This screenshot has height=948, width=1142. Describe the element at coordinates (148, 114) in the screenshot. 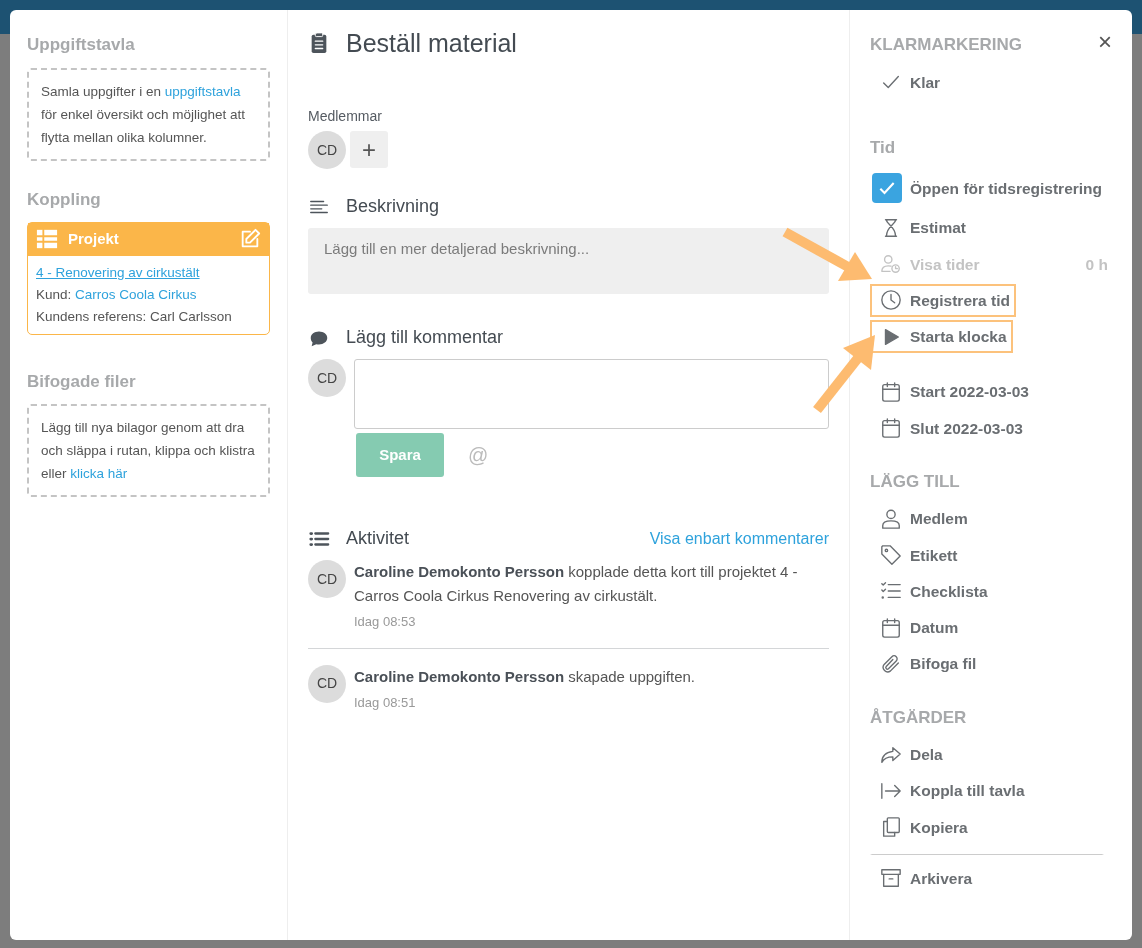

I see `info-text: Samla uppgifter i en uppgiftstavla för enkel översikt och möjlighet att flytta mellan olika kolumner.` at that location.